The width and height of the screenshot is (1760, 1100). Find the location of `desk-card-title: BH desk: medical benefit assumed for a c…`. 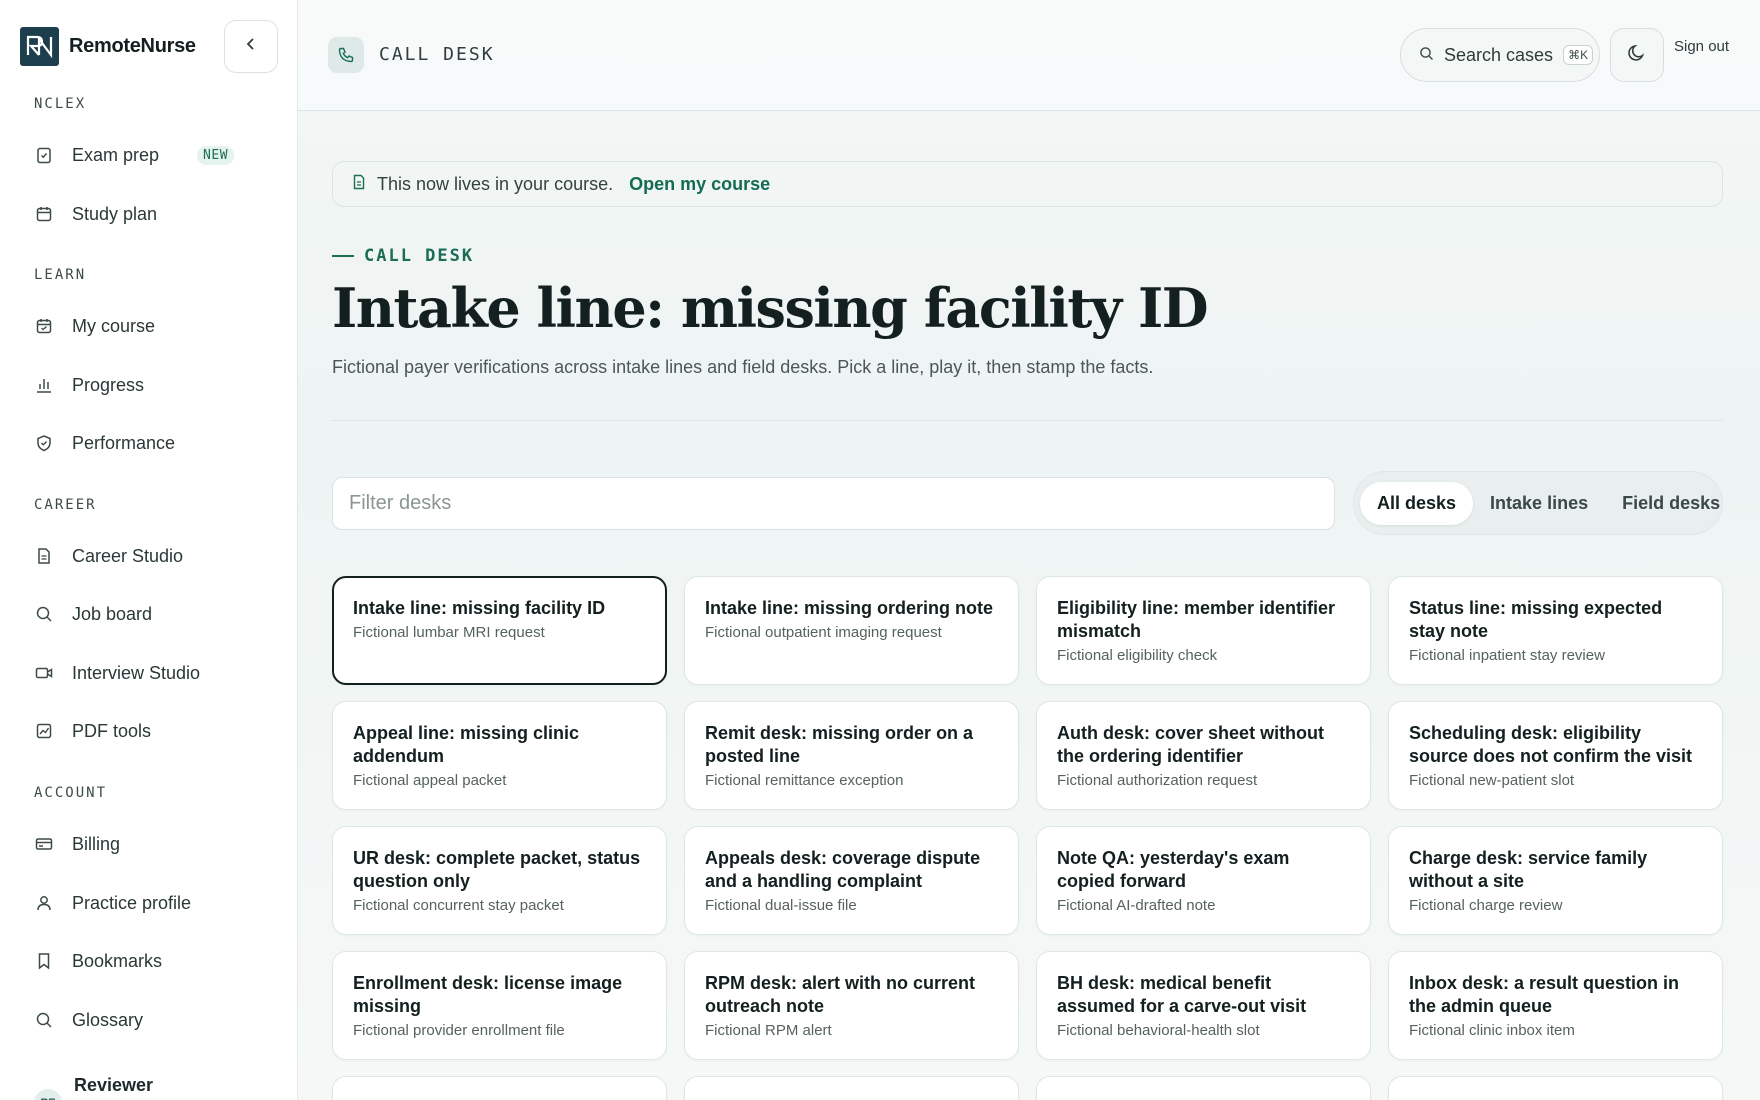

desk-card-title: BH desk: medical benefit assumed for a c… is located at coordinates (1182, 994).